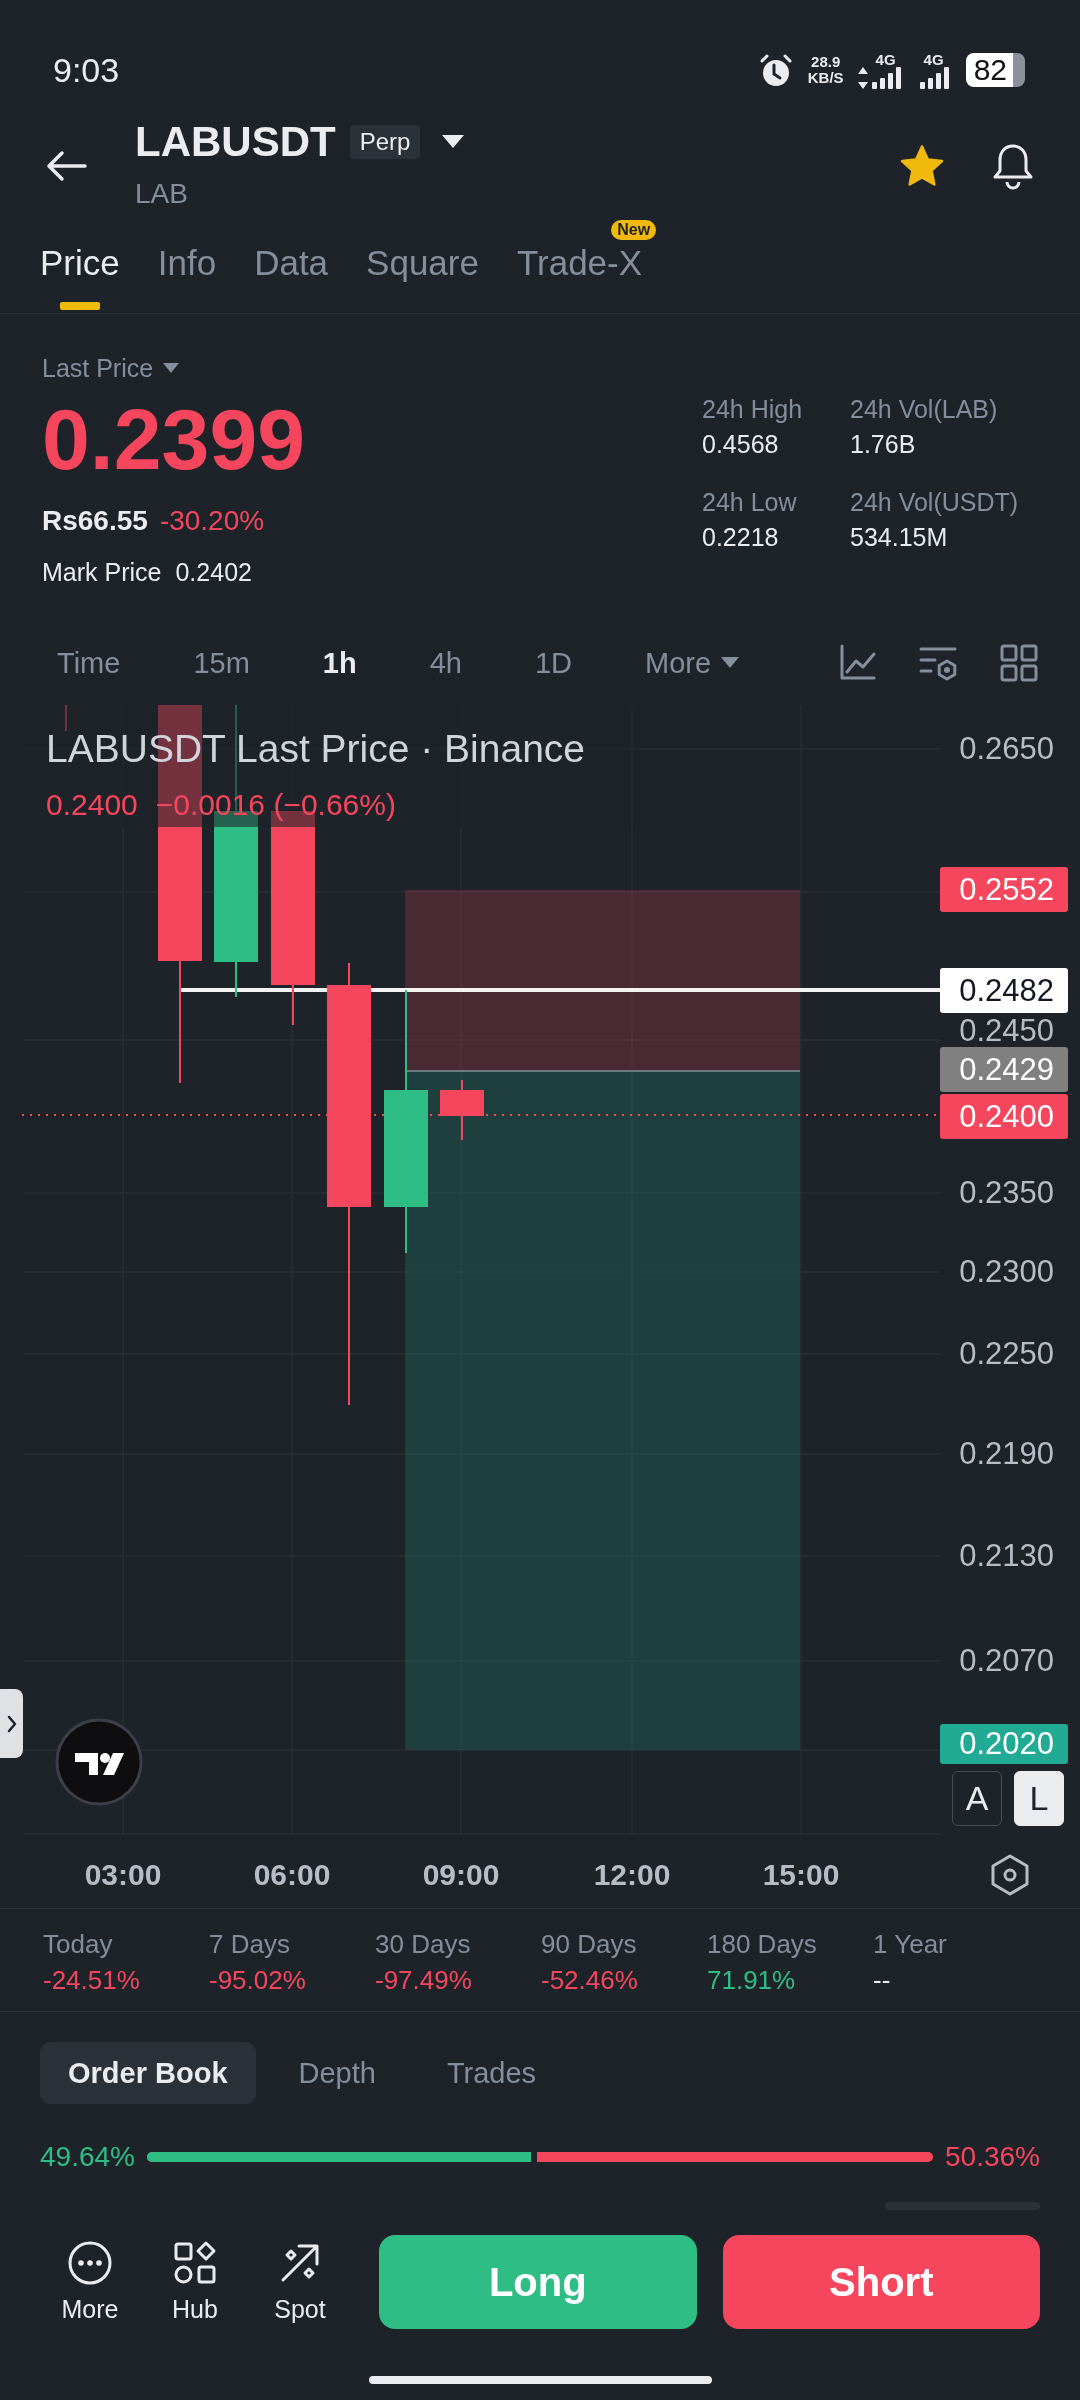 Image resolution: width=1080 pixels, height=2400 pixels. Describe the element at coordinates (922, 166) in the screenshot. I see `star-icon` at that location.